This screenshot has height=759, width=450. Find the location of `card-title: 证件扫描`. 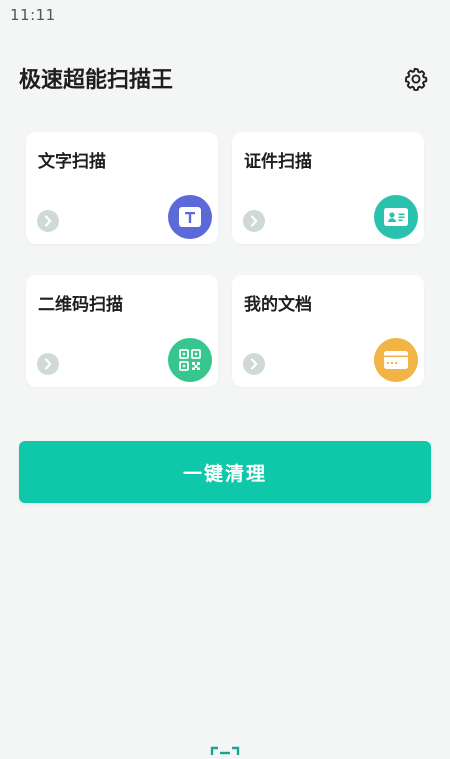

card-title: 证件扫描 is located at coordinates (278, 162).